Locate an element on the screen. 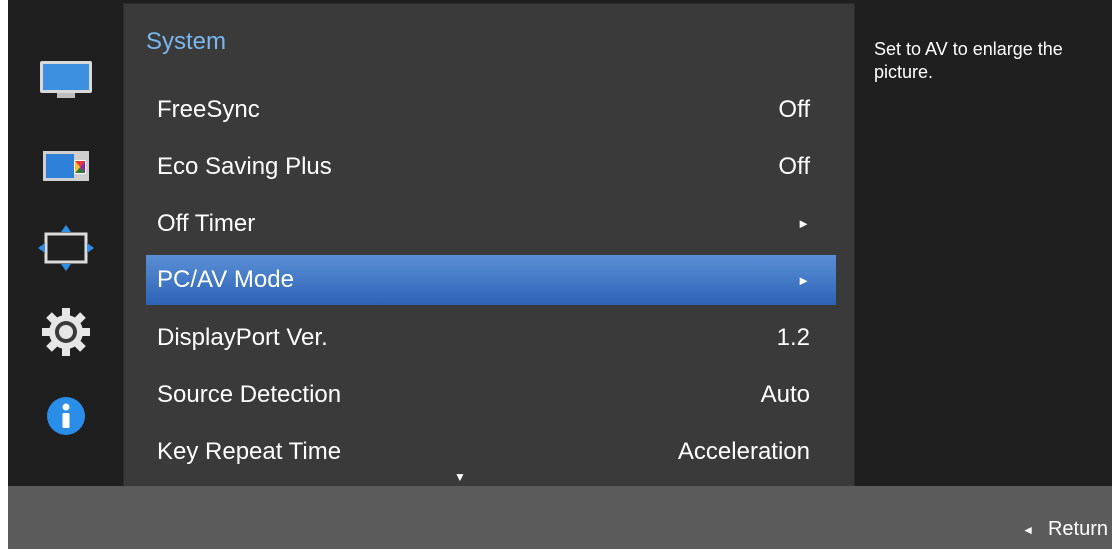 Image resolution: width=1112 pixels, height=549 pixels. menu-item-label: Eco Saving Plus is located at coordinates (244, 166).